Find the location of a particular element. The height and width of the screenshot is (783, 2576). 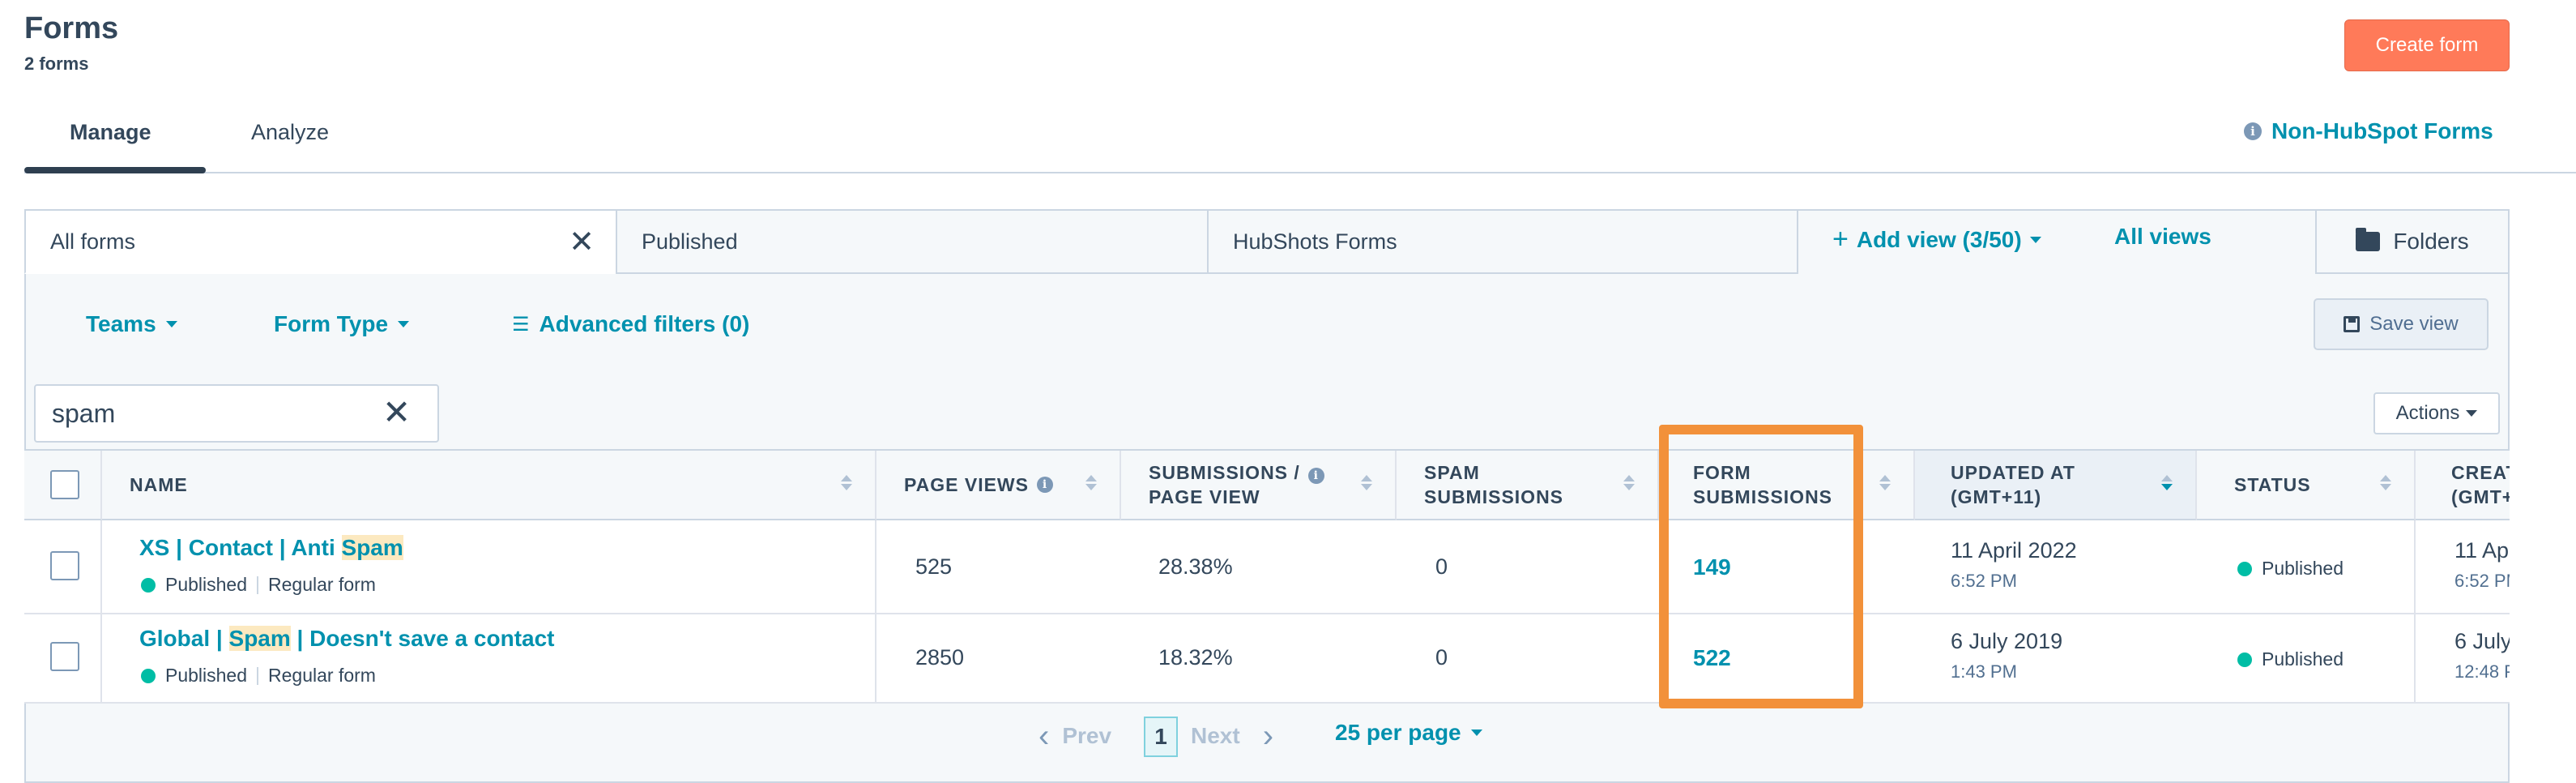

teams-filter-label: Teams is located at coordinates (121, 323).